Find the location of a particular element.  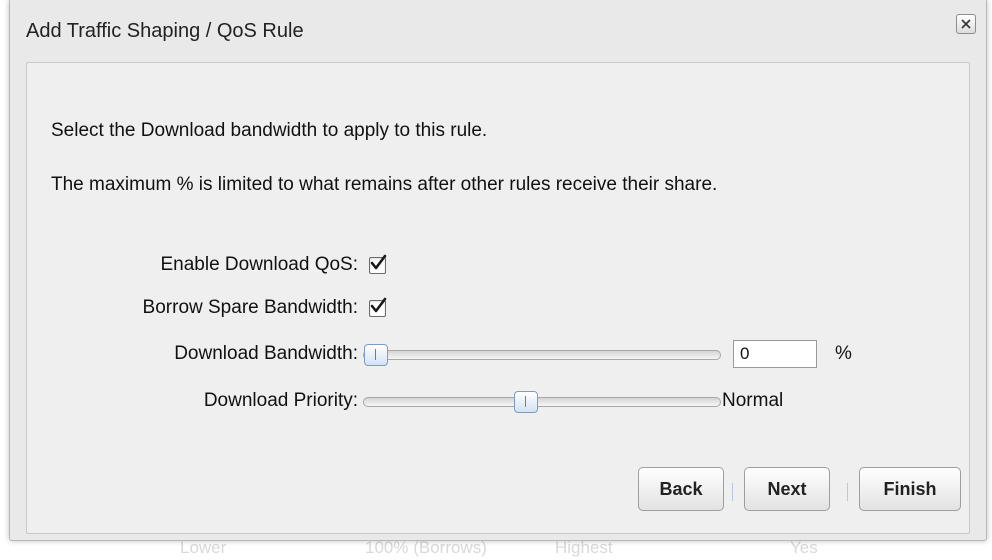

download-priority-label: Download Priority: is located at coordinates (280, 400).